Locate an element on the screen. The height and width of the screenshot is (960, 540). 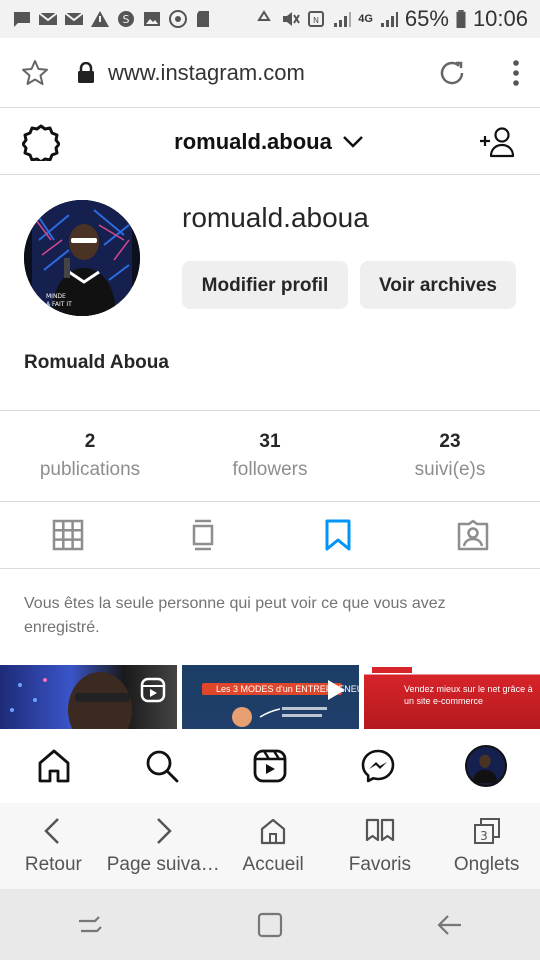
reload-icon is located at coordinates (452, 73).